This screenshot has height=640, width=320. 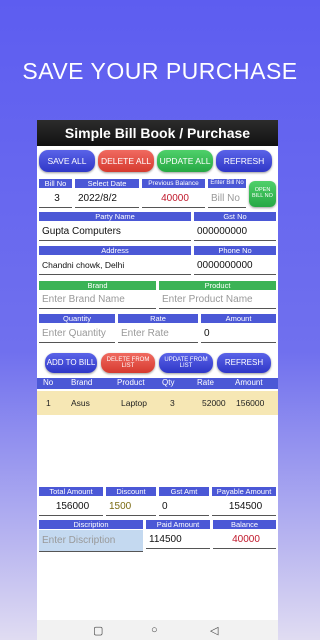 I want to click on description-input: Enter Discription, so click(x=91, y=541).